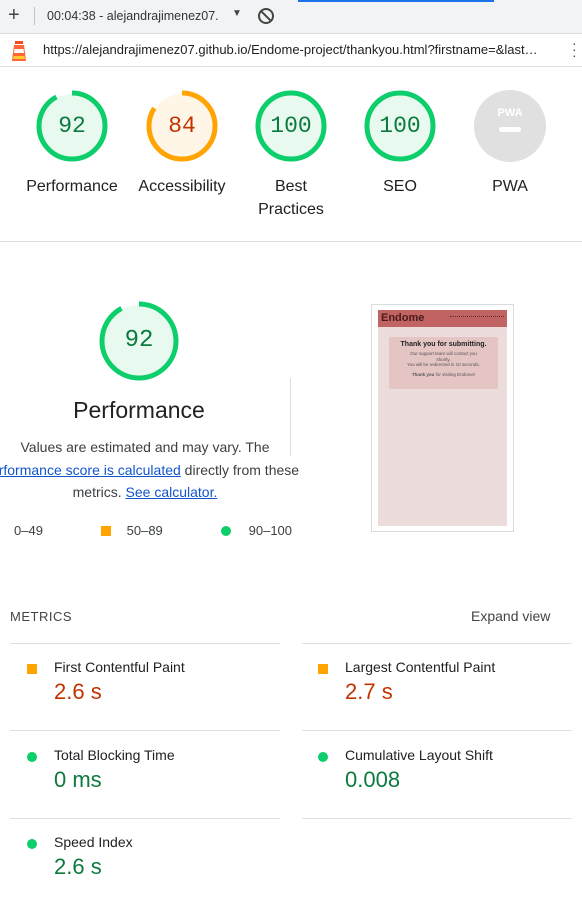 The image size is (582, 900). I want to click on metric-name: Speed Index, so click(93, 842).